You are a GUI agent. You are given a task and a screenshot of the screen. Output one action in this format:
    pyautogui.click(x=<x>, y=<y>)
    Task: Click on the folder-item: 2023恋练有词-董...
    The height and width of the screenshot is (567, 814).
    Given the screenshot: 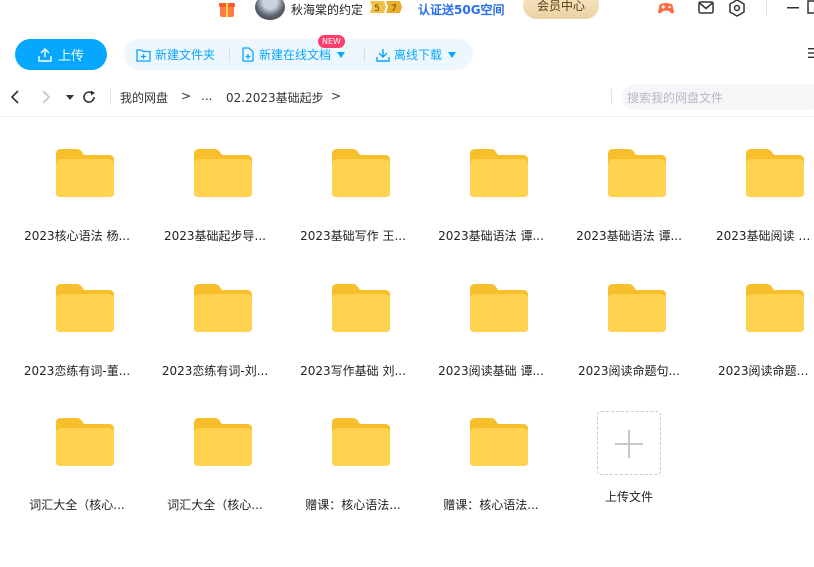 What is the action you would take?
    pyautogui.click(x=77, y=337)
    